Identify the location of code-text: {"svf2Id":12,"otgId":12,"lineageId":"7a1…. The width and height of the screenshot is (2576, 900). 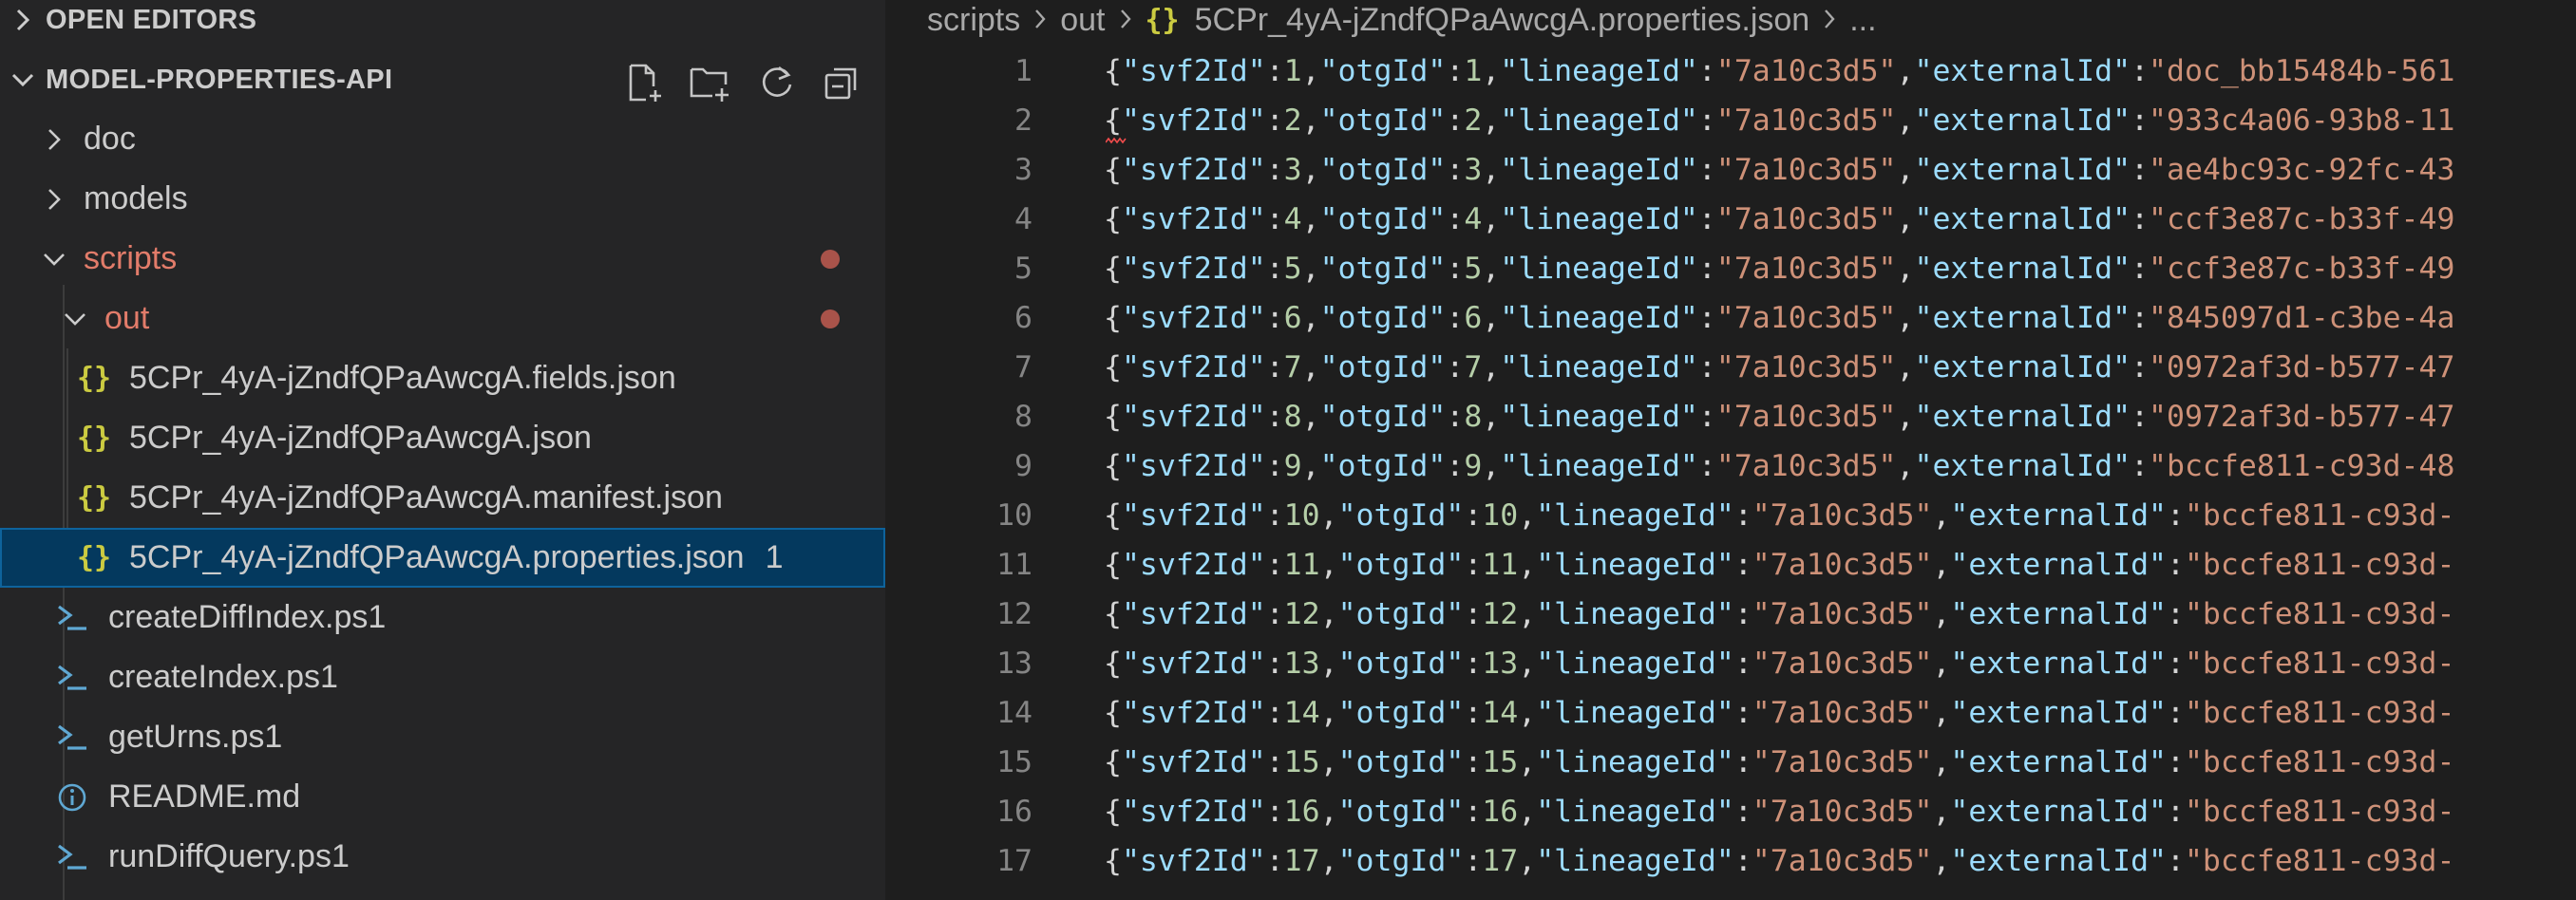
(1779, 614).